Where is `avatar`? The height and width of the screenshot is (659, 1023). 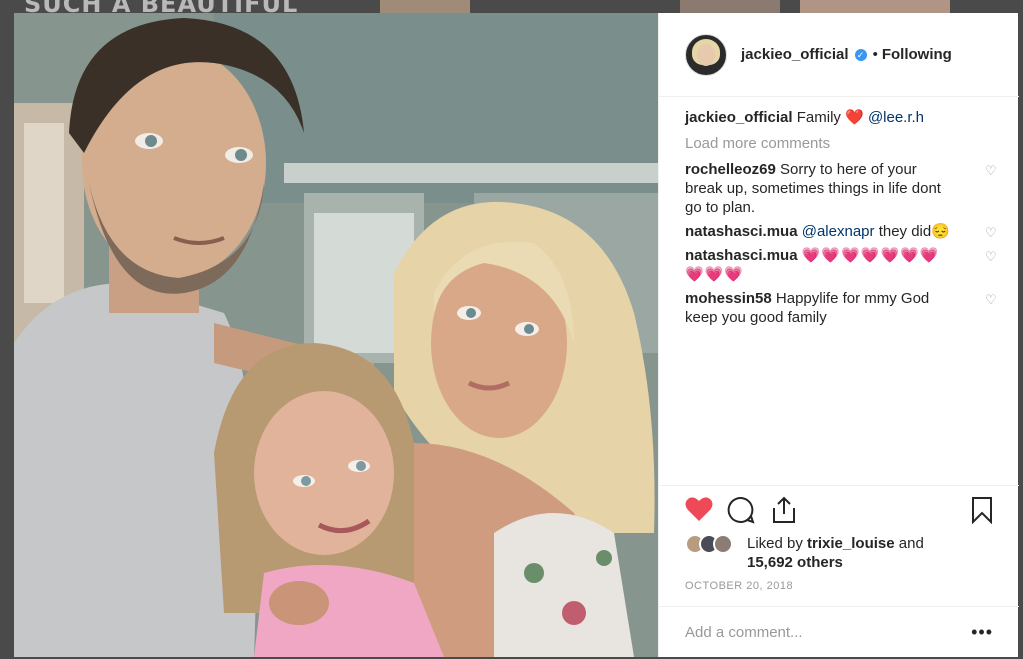
avatar is located at coordinates (706, 54).